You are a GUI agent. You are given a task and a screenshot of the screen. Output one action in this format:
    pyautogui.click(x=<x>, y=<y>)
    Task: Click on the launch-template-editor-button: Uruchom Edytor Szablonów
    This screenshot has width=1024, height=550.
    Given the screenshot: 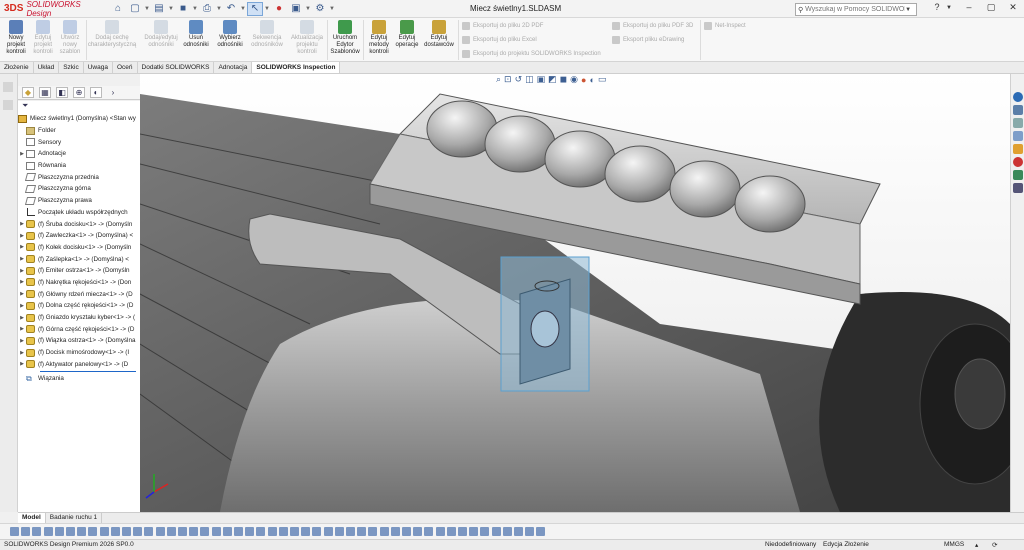 What is the action you would take?
    pyautogui.click(x=345, y=38)
    